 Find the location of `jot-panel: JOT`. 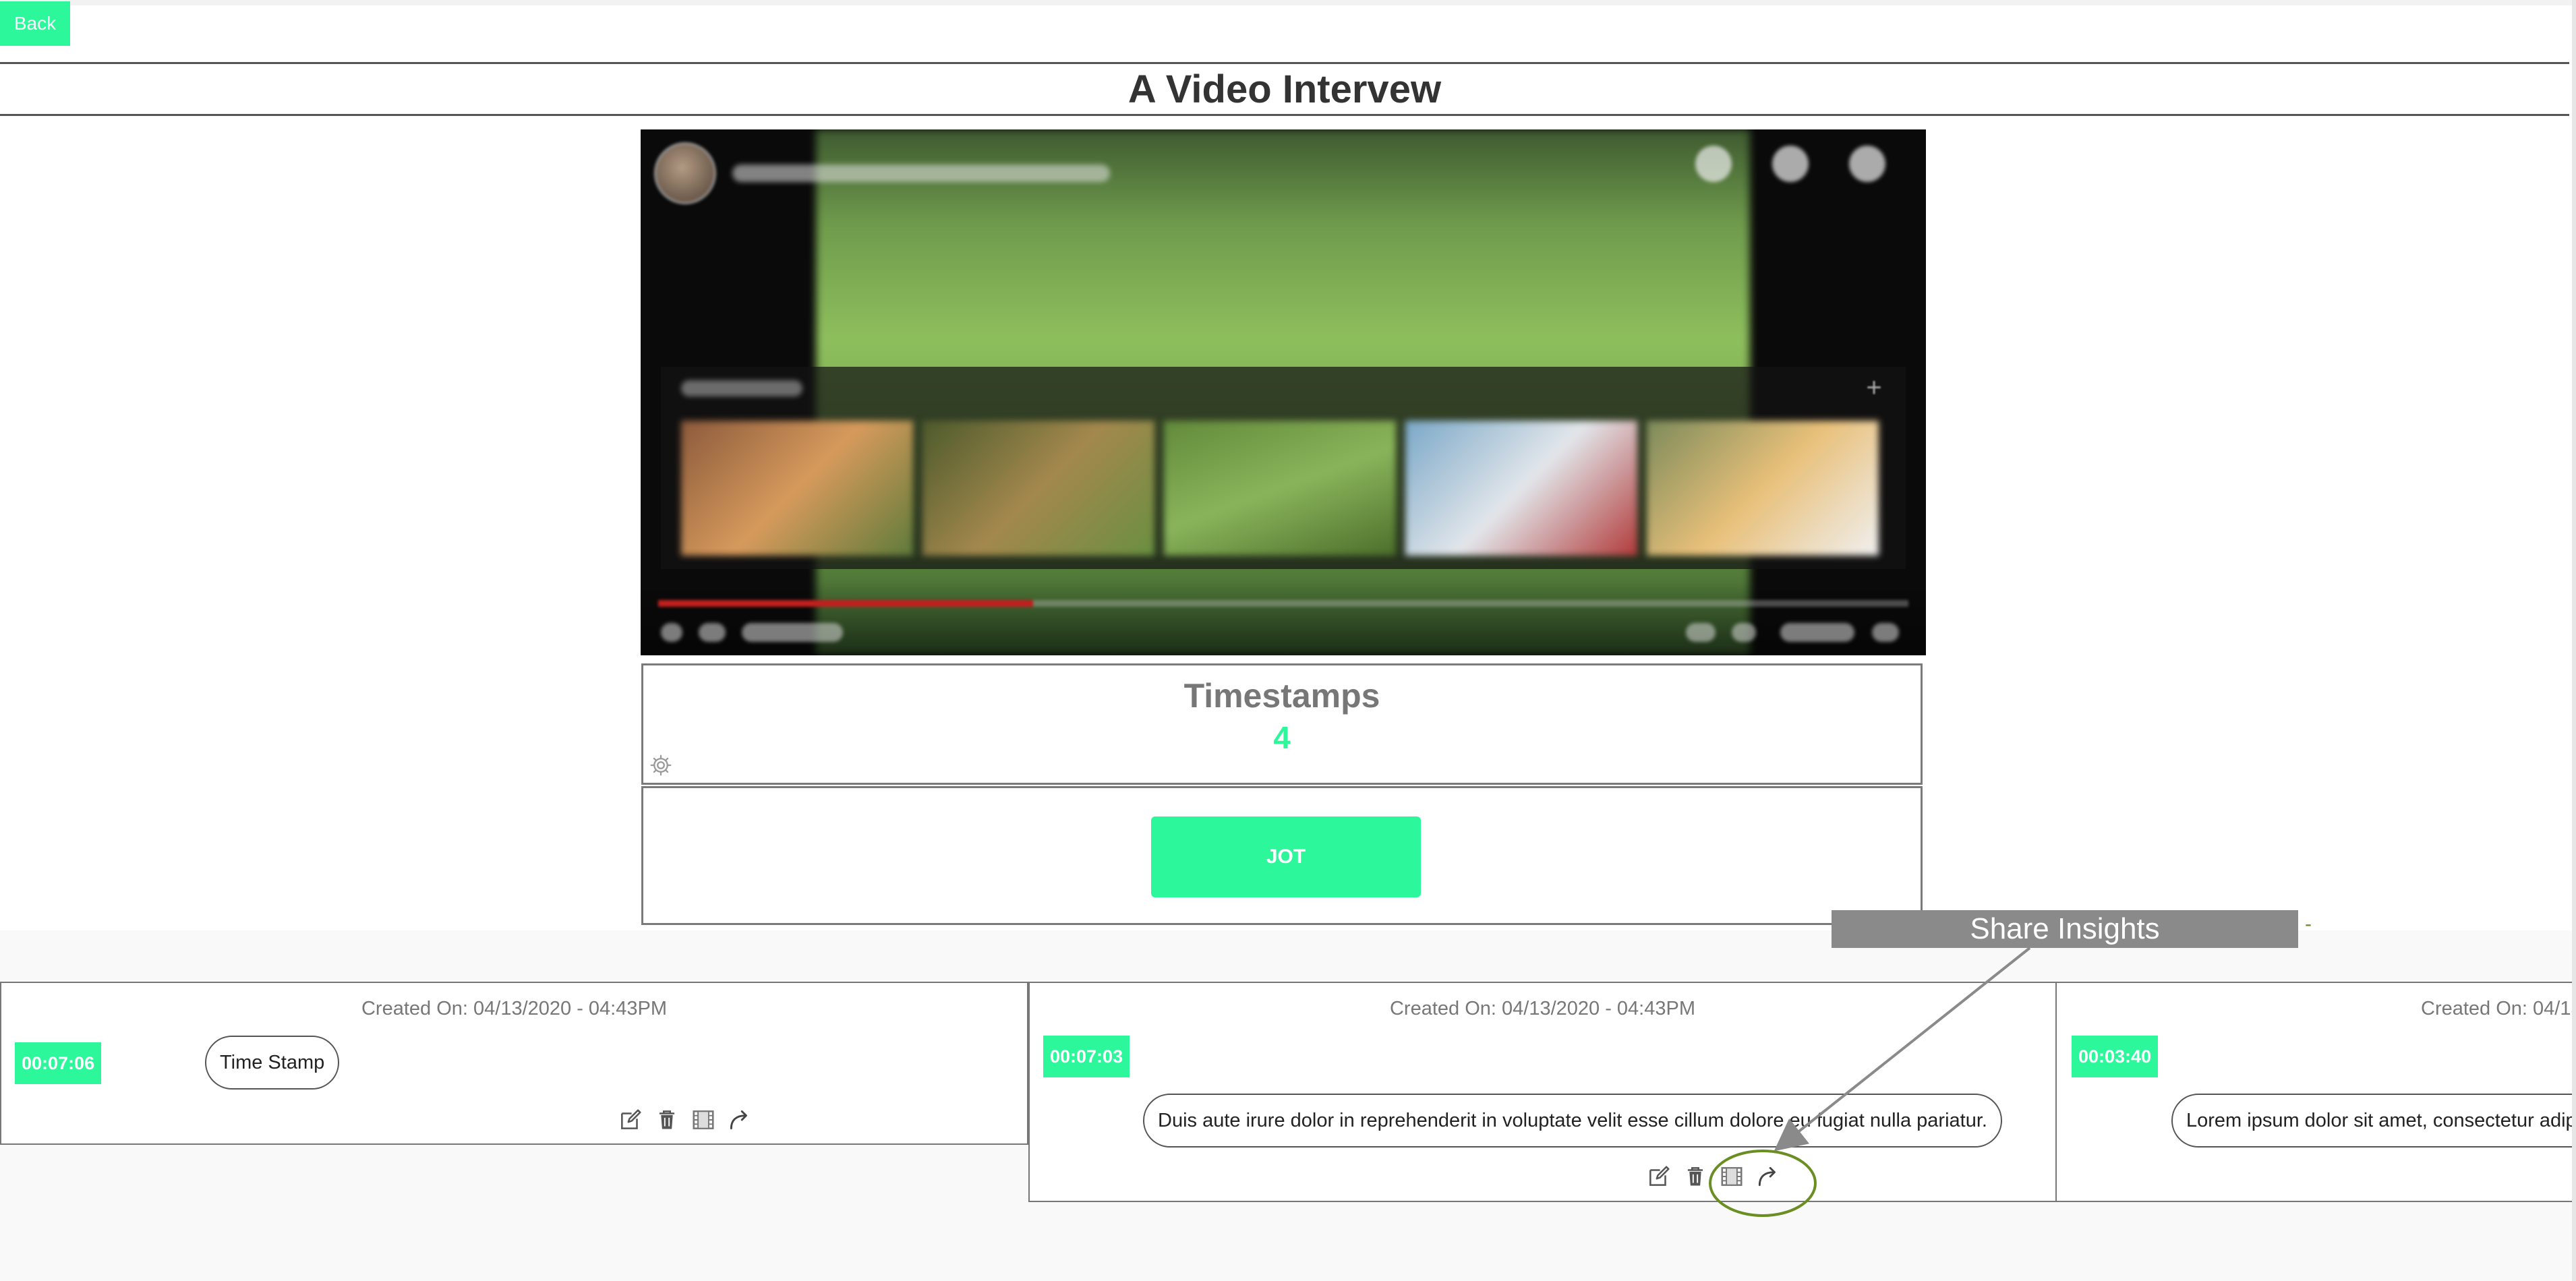

jot-panel: JOT is located at coordinates (1282, 855).